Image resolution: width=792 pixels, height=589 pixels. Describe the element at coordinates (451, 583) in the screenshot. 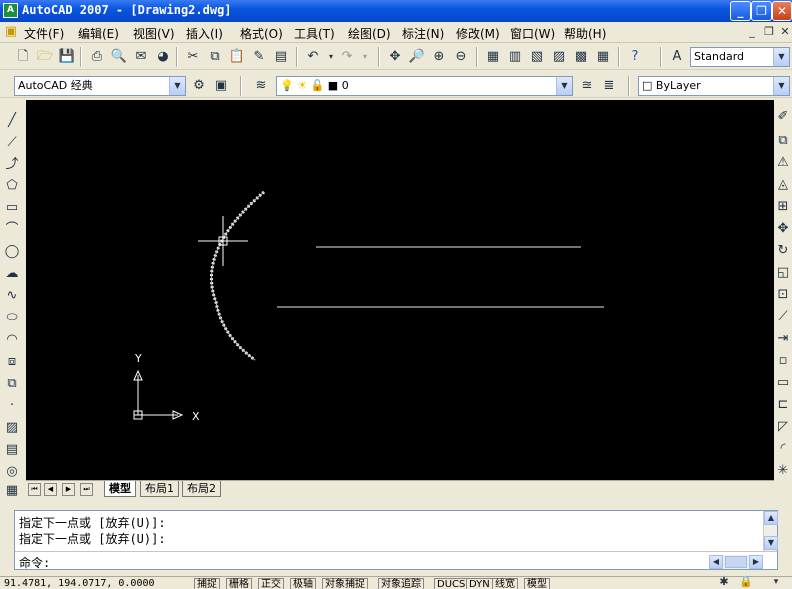

I see `toggle-ducs: DUCS` at that location.